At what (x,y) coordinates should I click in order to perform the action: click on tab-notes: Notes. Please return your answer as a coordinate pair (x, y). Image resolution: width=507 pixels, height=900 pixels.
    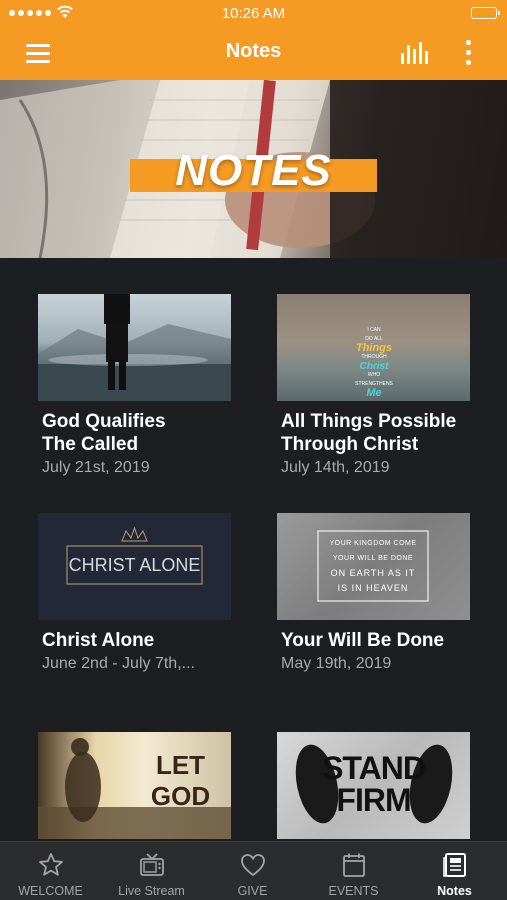
    Looking at the image, I should click on (454, 871).